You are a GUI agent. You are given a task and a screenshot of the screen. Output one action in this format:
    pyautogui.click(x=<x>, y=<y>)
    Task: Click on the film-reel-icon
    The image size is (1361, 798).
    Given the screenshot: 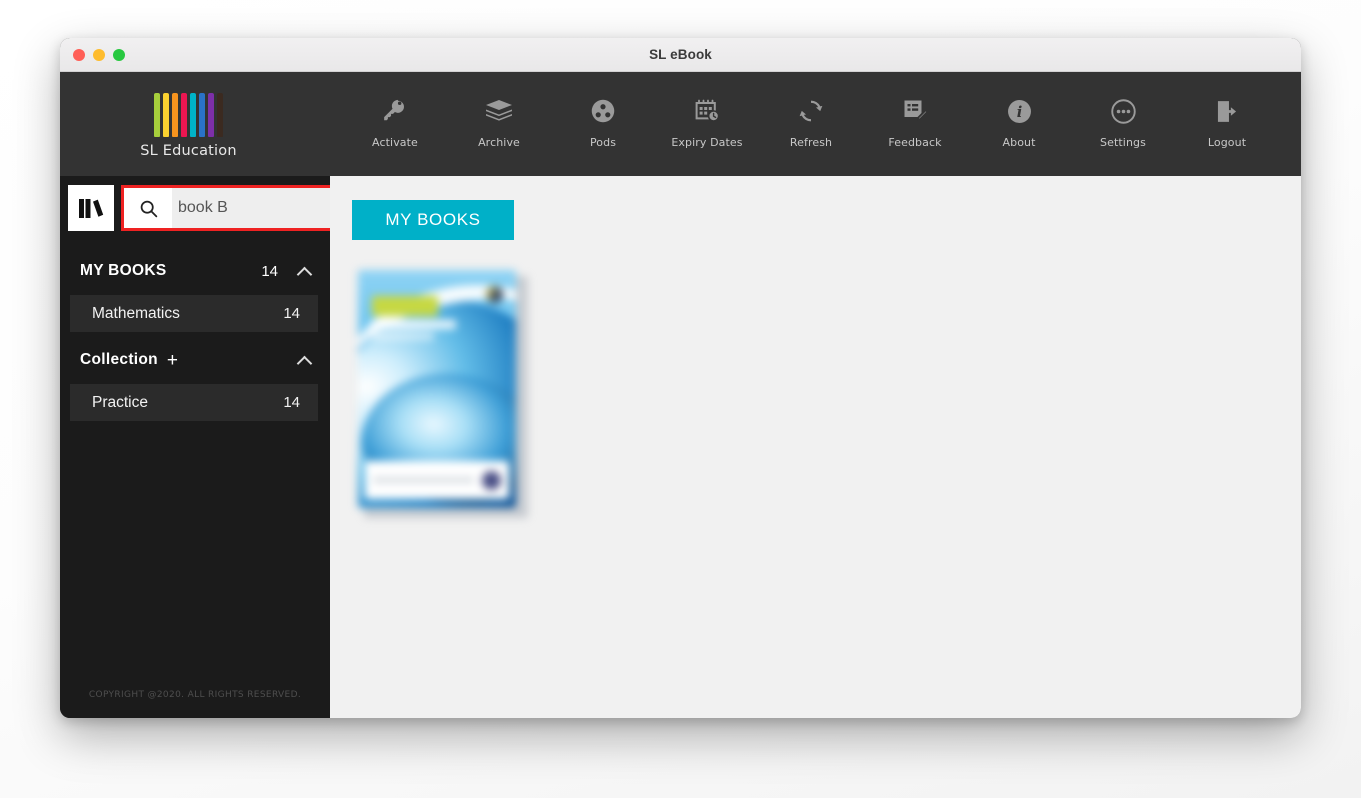 What is the action you would take?
    pyautogui.click(x=603, y=111)
    